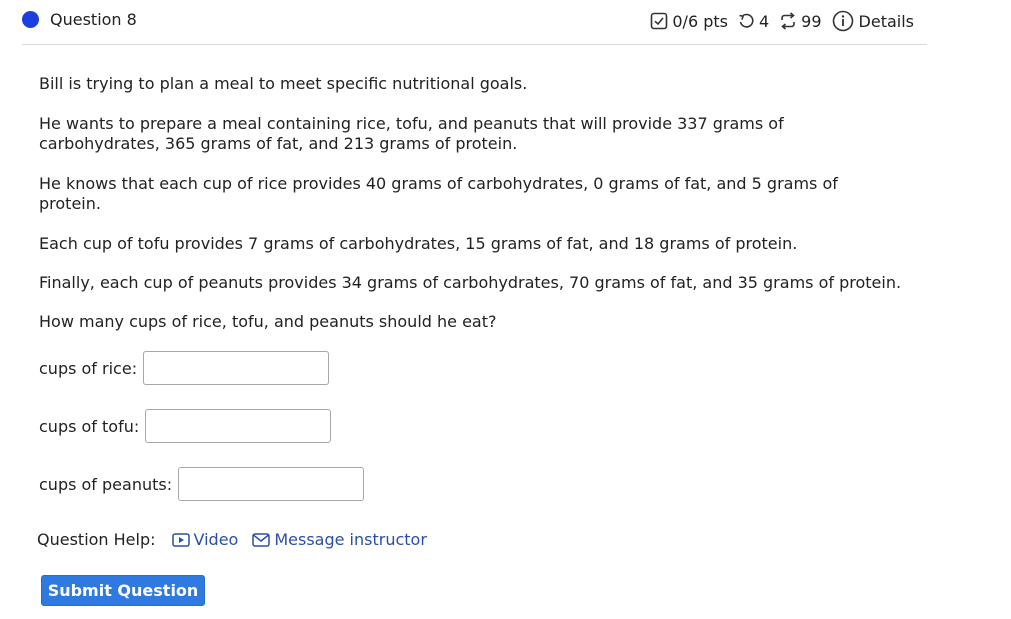 The image size is (1011, 619). I want to click on question-meta: 0/6 pts 4 99 Details, so click(782, 21).